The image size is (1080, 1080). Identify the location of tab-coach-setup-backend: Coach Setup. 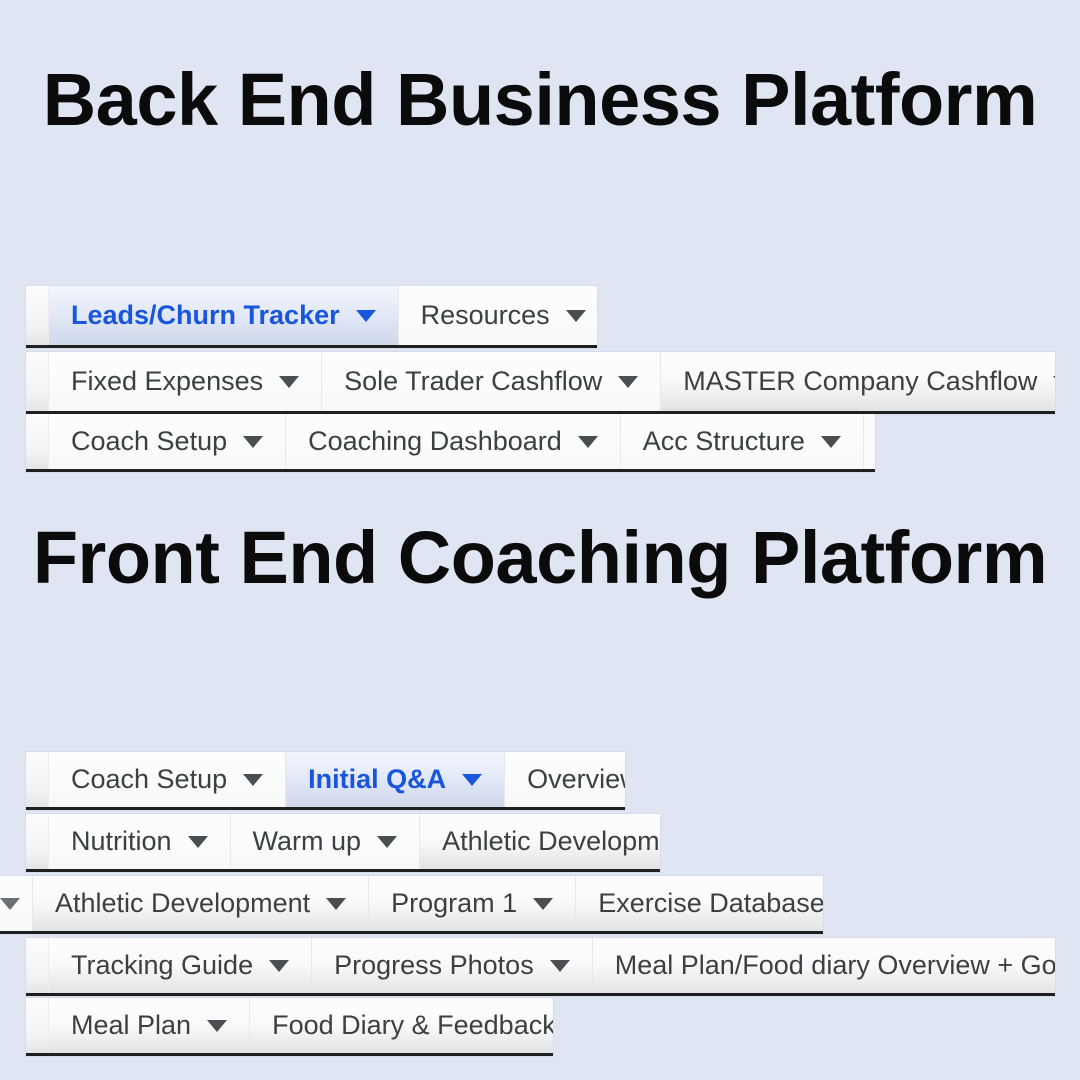
(168, 441).